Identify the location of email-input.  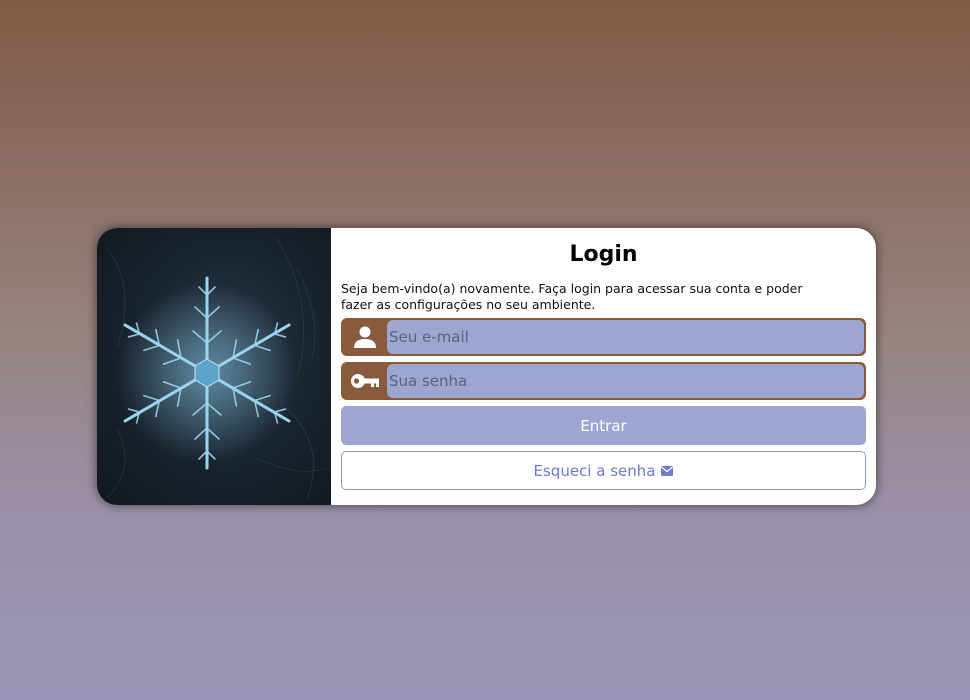
(625, 337).